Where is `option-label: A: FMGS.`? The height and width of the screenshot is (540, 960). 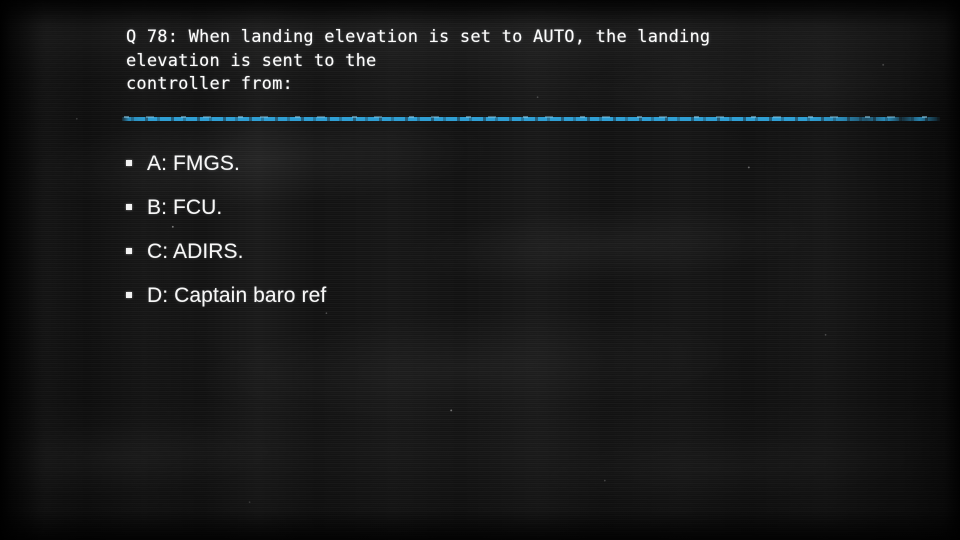
option-label: A: FMGS. is located at coordinates (193, 163).